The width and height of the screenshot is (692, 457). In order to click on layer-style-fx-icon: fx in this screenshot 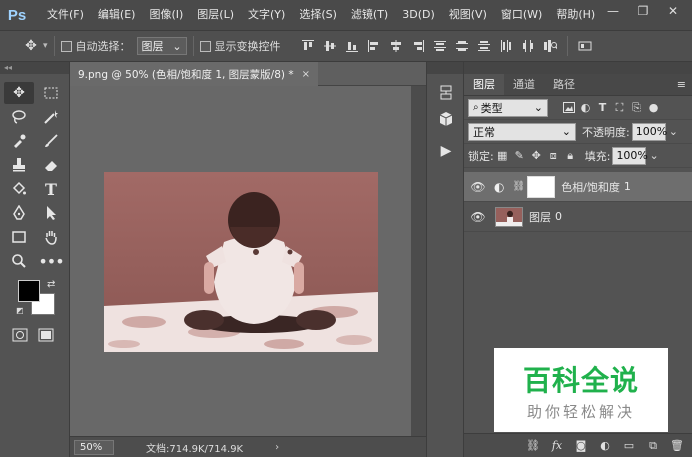, I will do `click(557, 445)`.